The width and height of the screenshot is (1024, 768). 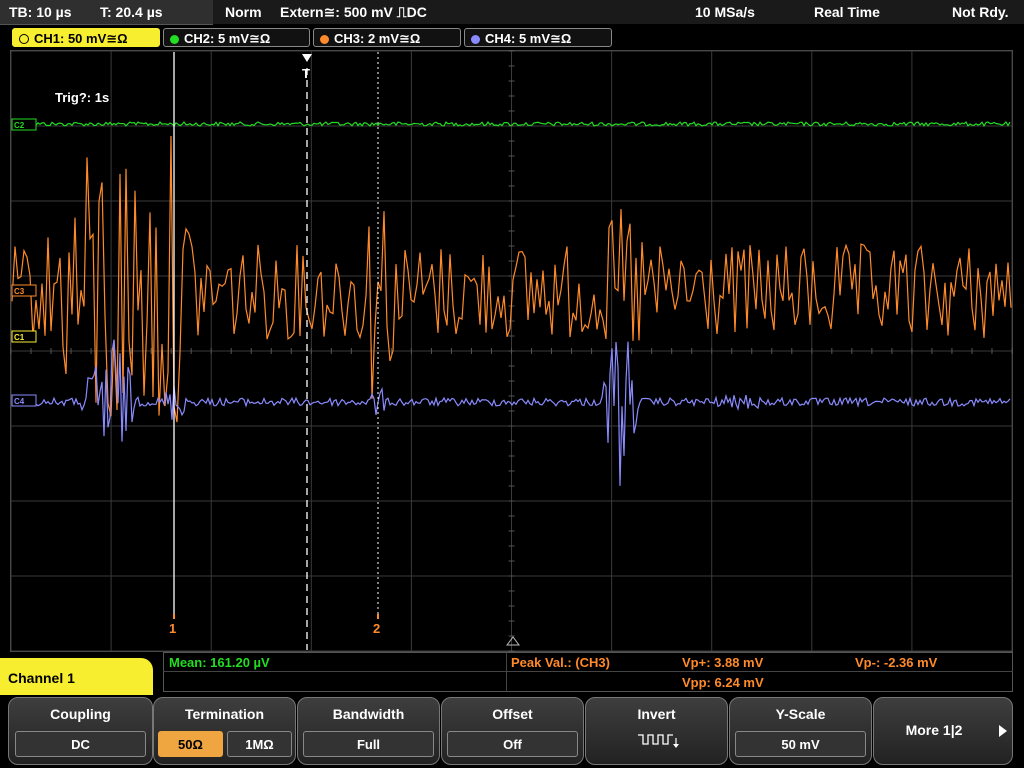 I want to click on termination-50-option: 50Ω, so click(x=190, y=744).